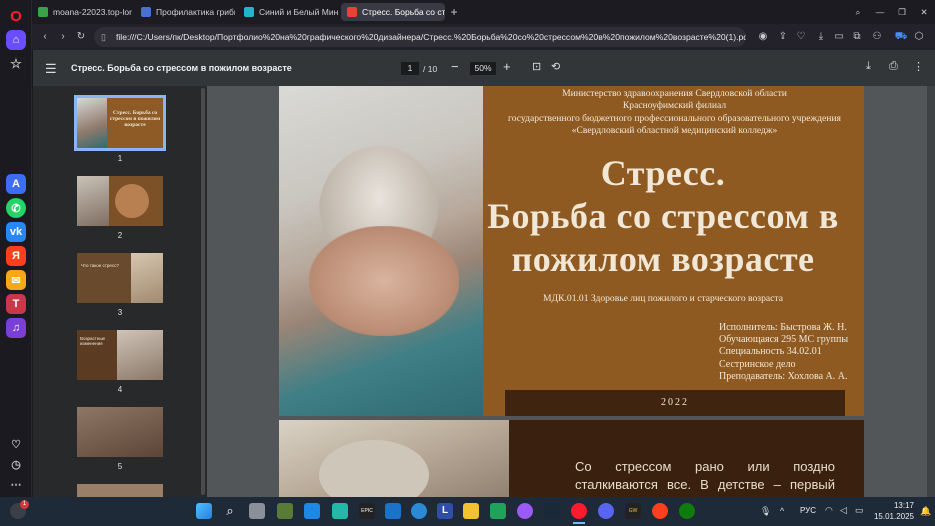 The image size is (935, 526). I want to click on elderly-woman-photo, so click(381, 251).